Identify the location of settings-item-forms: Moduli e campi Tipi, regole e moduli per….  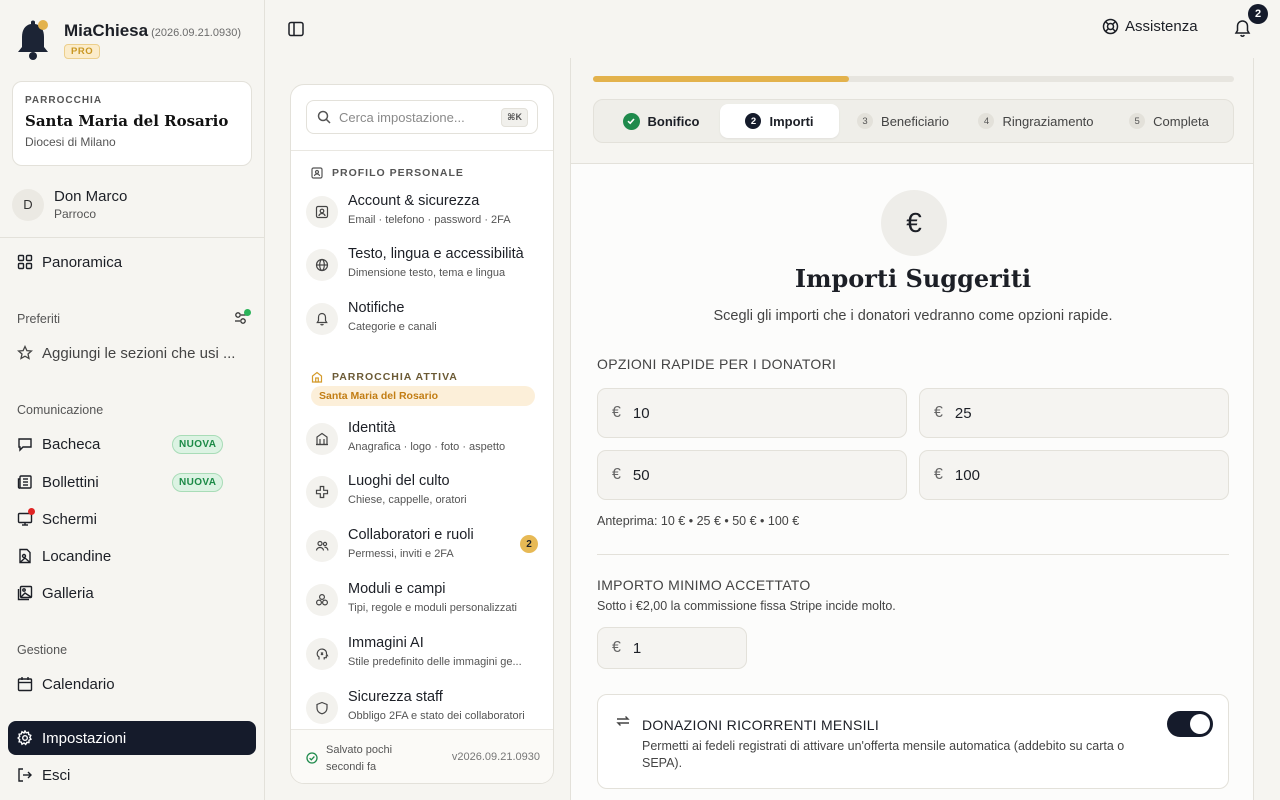
(423, 604).